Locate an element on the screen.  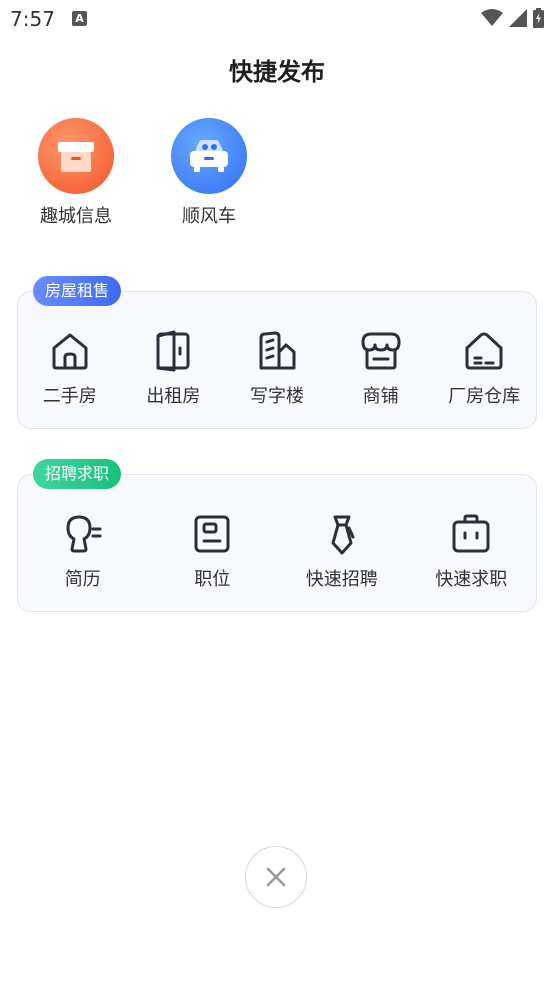
box-icon is located at coordinates (76, 156).